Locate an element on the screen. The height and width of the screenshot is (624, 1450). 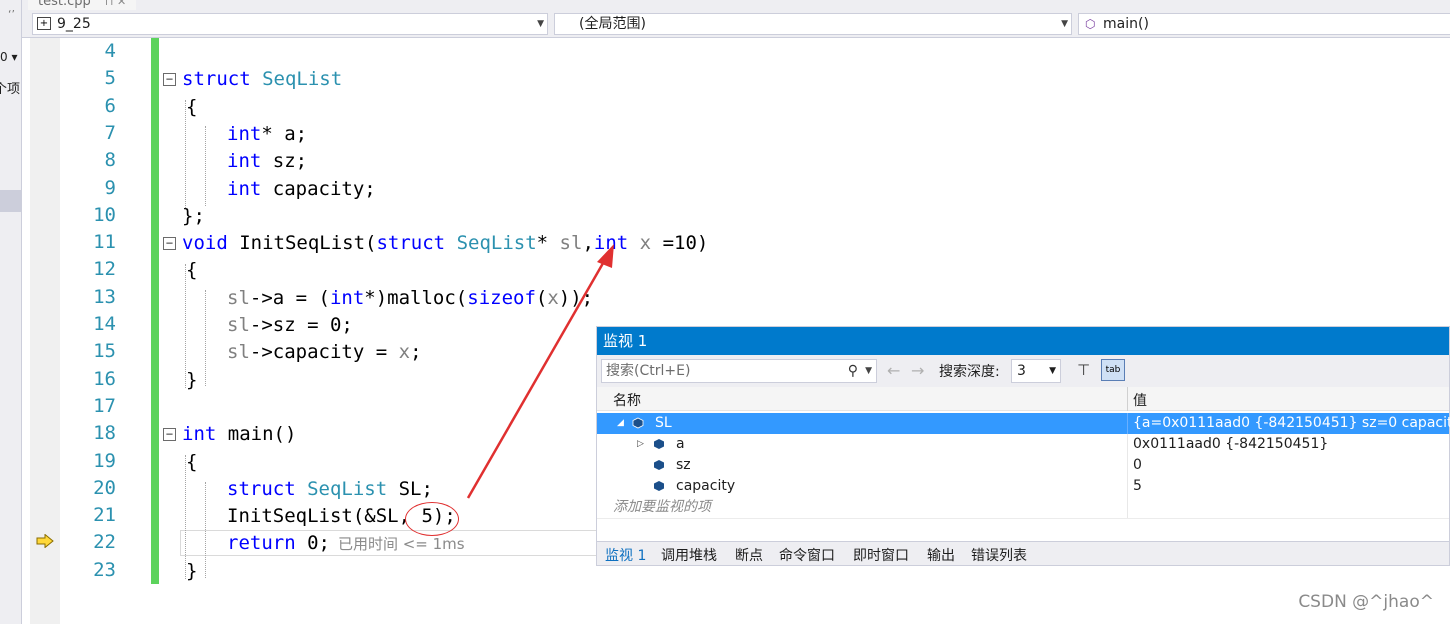
watch-row-add: 添加要监视的项 is located at coordinates (1023, 507).